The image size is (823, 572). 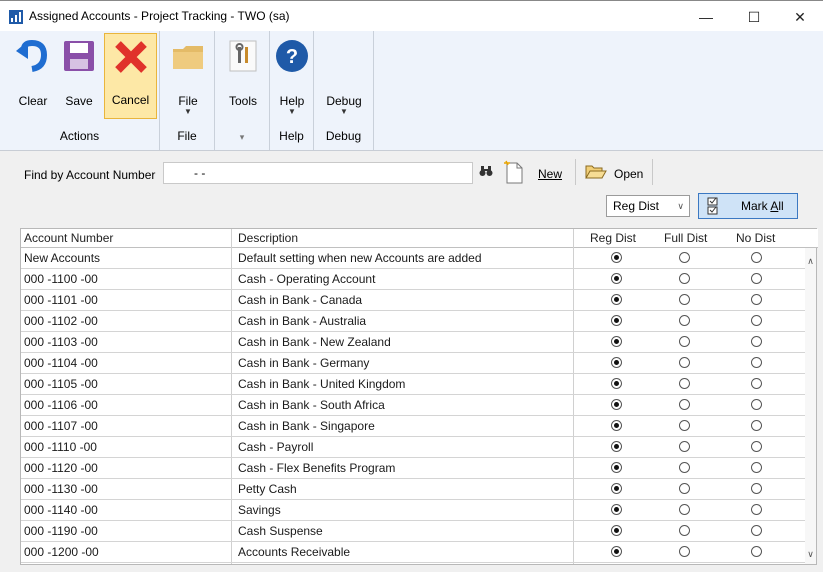 What do you see at coordinates (413, 321) in the screenshot?
I see `table-row: 000 -1102 -00 Cash in Bank - Australia` at bounding box center [413, 321].